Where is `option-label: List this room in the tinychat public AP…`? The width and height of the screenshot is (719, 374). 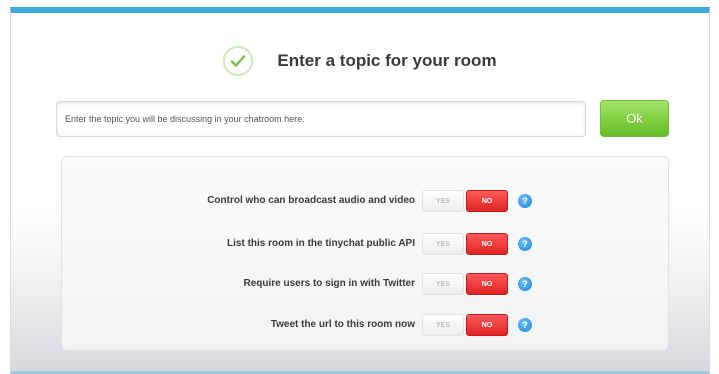 option-label: List this room in the tinychat public AP… is located at coordinates (321, 243).